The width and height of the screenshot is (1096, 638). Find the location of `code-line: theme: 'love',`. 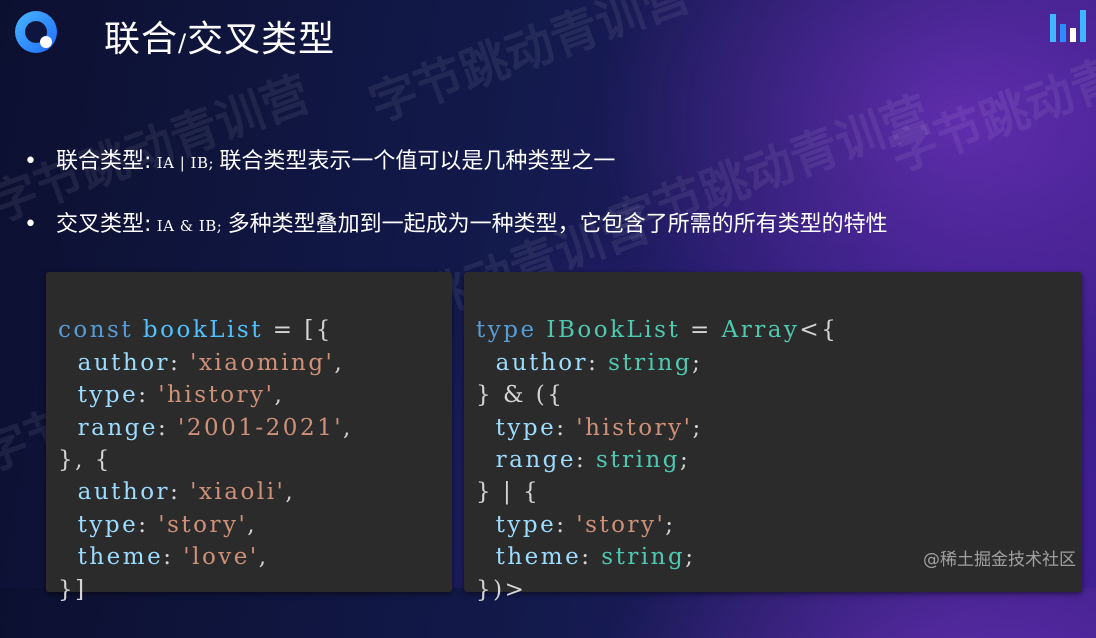

code-line: theme: 'love', is located at coordinates (255, 557).